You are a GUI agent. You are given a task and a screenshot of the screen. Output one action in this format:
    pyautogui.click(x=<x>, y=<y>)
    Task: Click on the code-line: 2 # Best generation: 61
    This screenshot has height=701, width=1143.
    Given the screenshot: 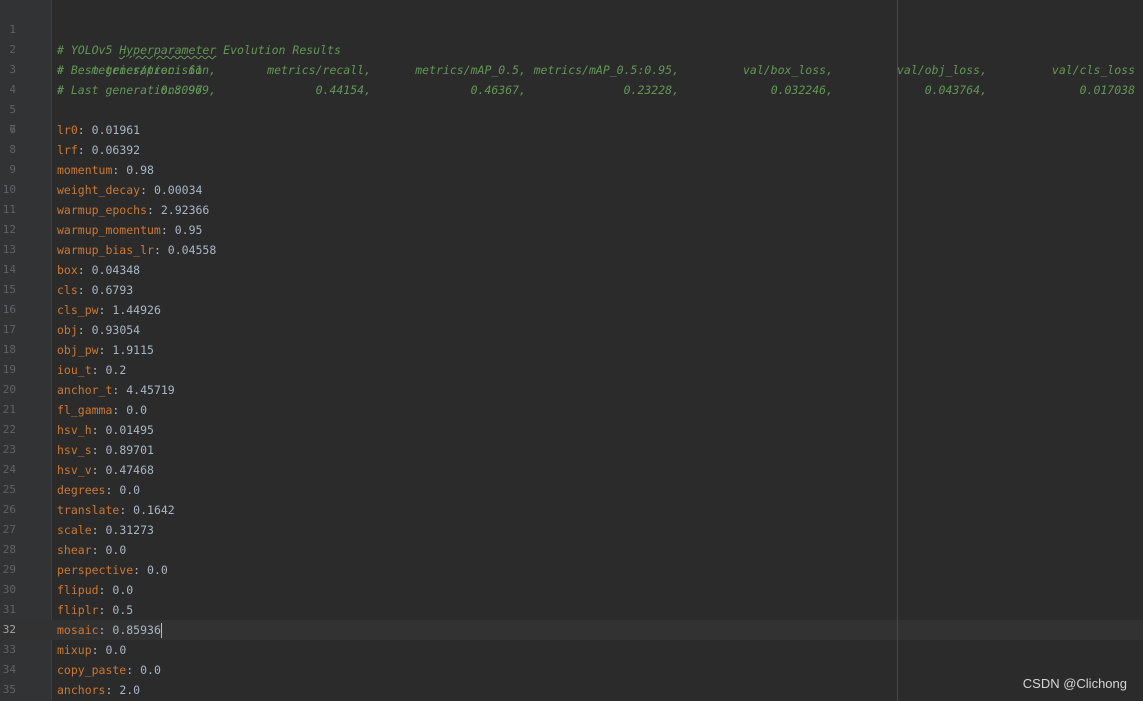 What is the action you would take?
    pyautogui.click(x=571, y=48)
    